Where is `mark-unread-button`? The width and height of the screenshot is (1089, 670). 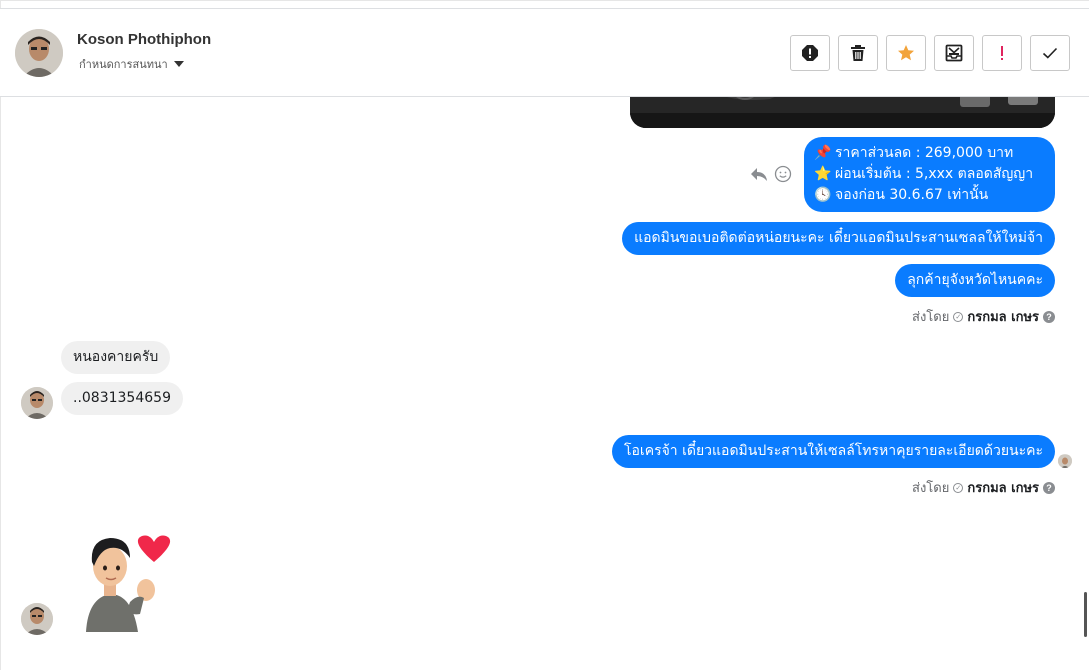
mark-unread-button is located at coordinates (954, 53).